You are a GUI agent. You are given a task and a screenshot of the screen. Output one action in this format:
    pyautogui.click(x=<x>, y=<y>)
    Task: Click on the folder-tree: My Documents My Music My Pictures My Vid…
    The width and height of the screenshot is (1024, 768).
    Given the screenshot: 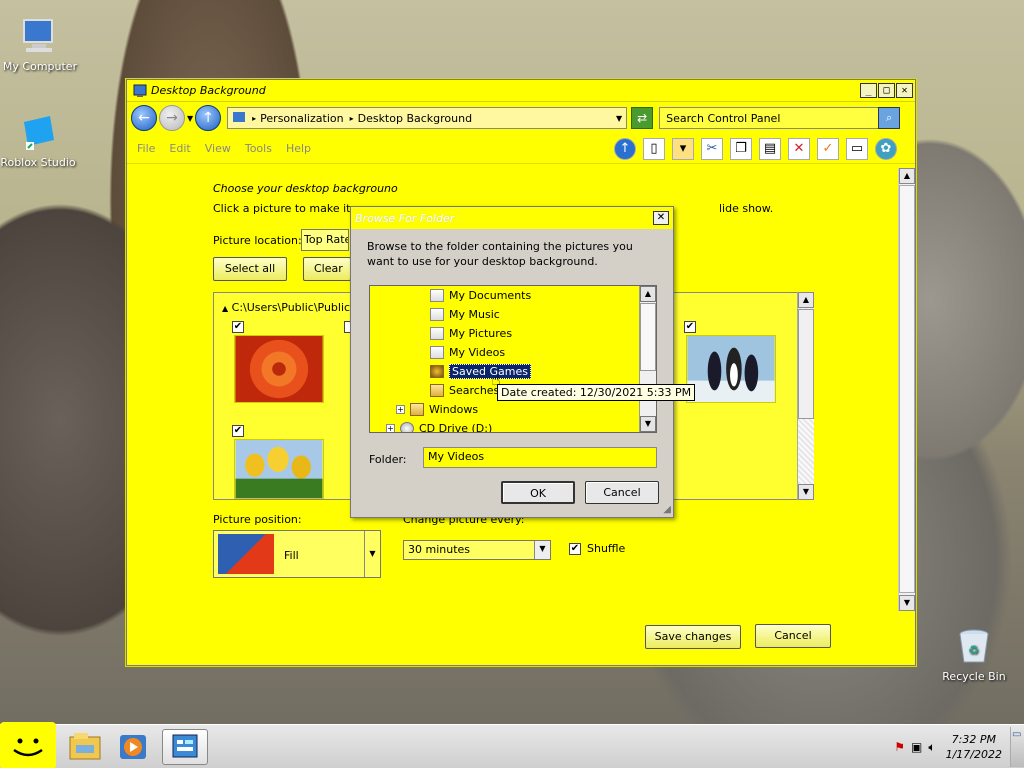 What is the action you would take?
    pyautogui.click(x=513, y=359)
    